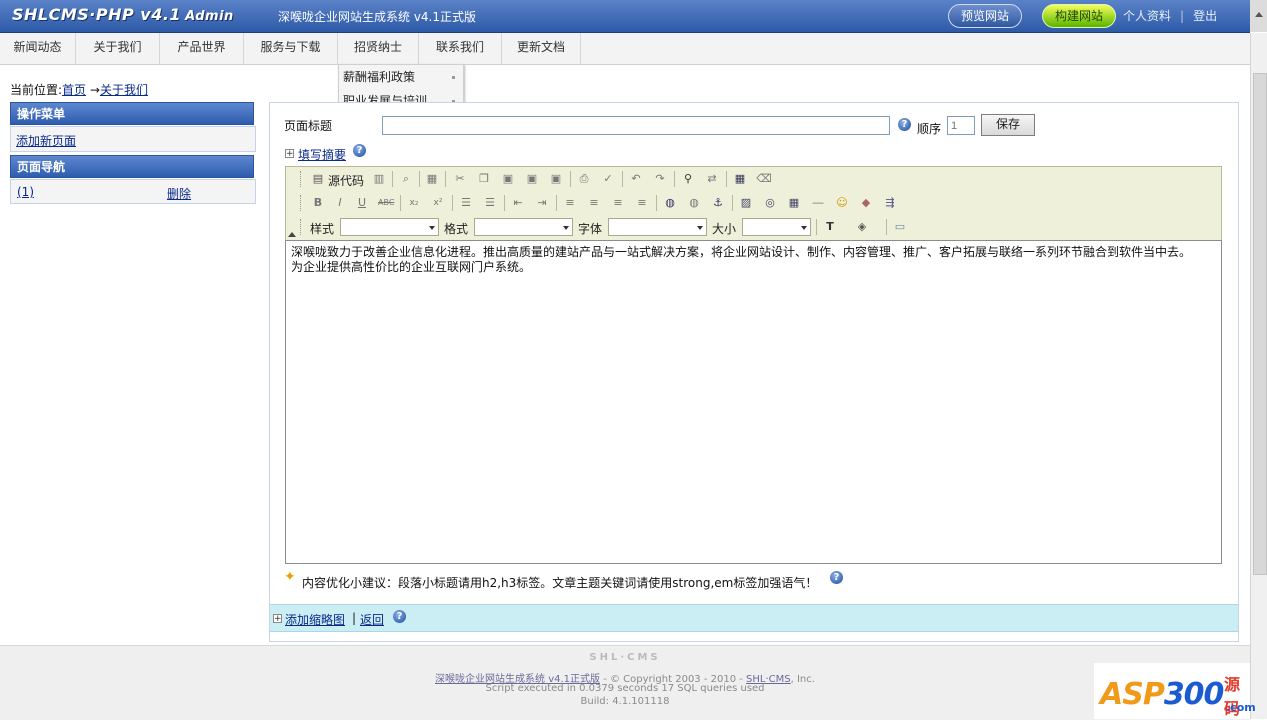 The width and height of the screenshot is (1267, 720). What do you see at coordinates (490, 203) in the screenshot?
I see `unordered-list-icon: ☰` at bounding box center [490, 203].